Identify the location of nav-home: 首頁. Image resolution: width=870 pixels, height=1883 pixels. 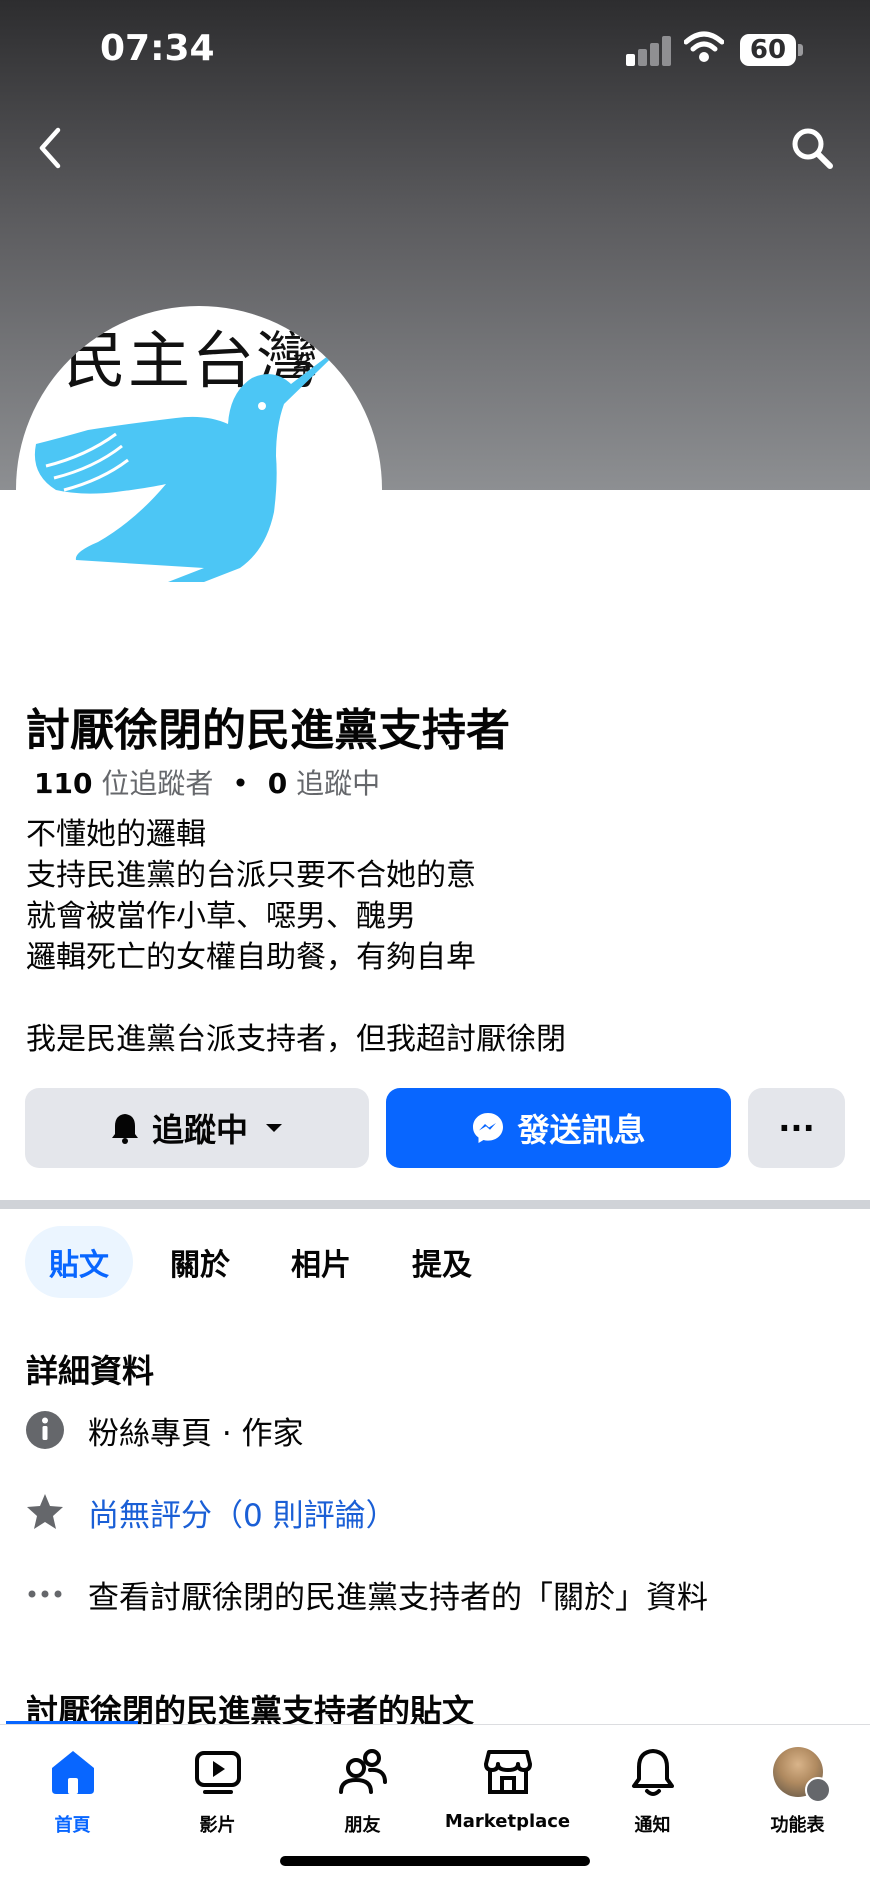
(72, 1790).